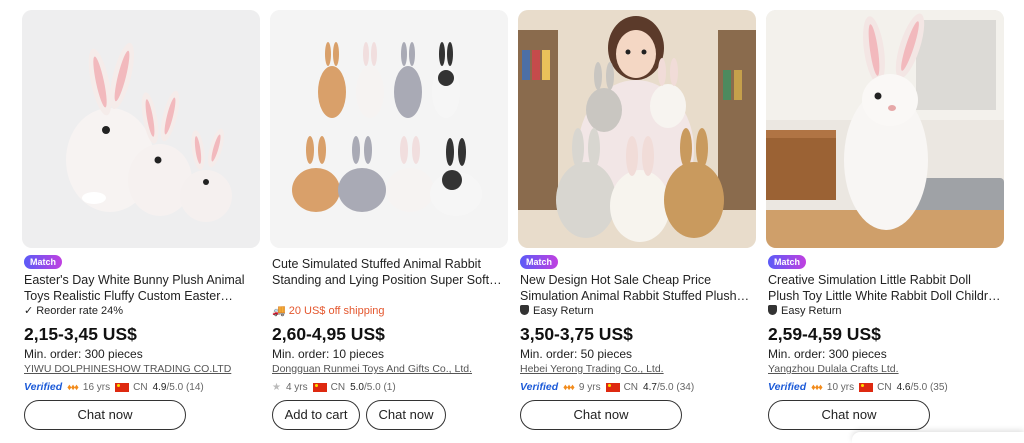 Image resolution: width=1024 pixels, height=443 pixels. Describe the element at coordinates (357, 387) in the screenshot. I see `rating-value: 5.0` at that location.